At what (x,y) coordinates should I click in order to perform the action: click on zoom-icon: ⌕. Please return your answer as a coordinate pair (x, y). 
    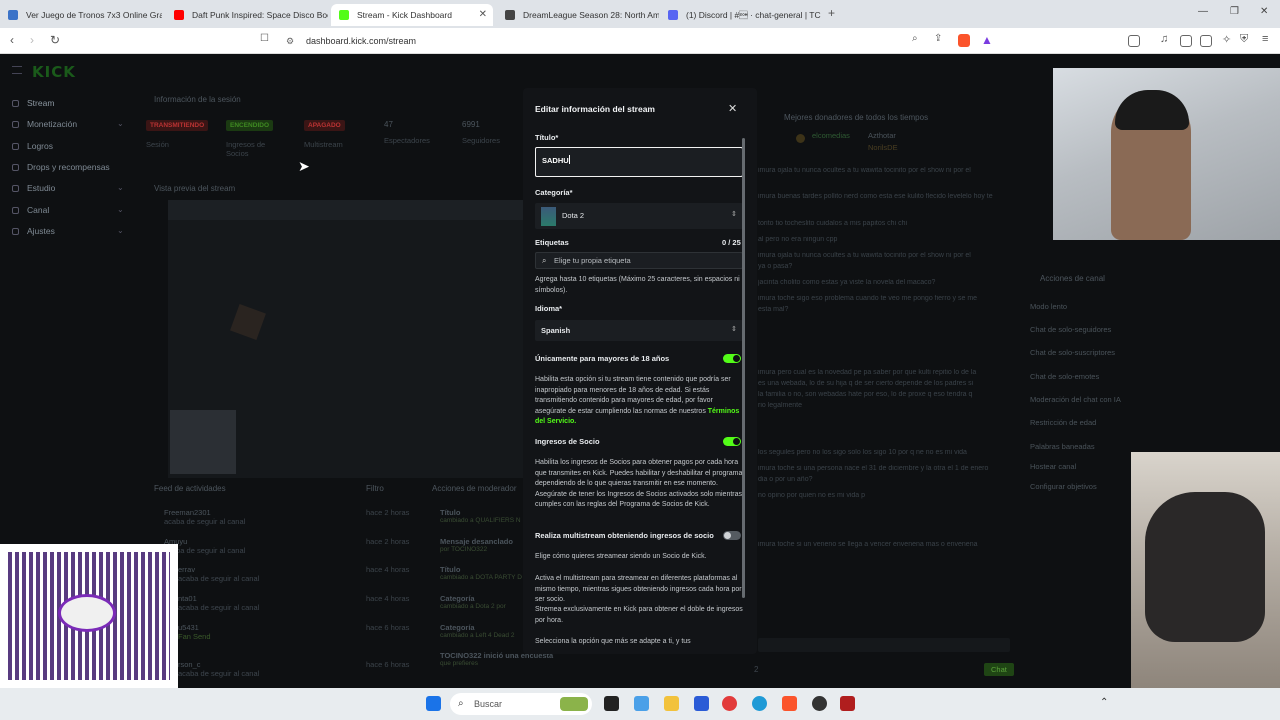
    Looking at the image, I should click on (915, 38).